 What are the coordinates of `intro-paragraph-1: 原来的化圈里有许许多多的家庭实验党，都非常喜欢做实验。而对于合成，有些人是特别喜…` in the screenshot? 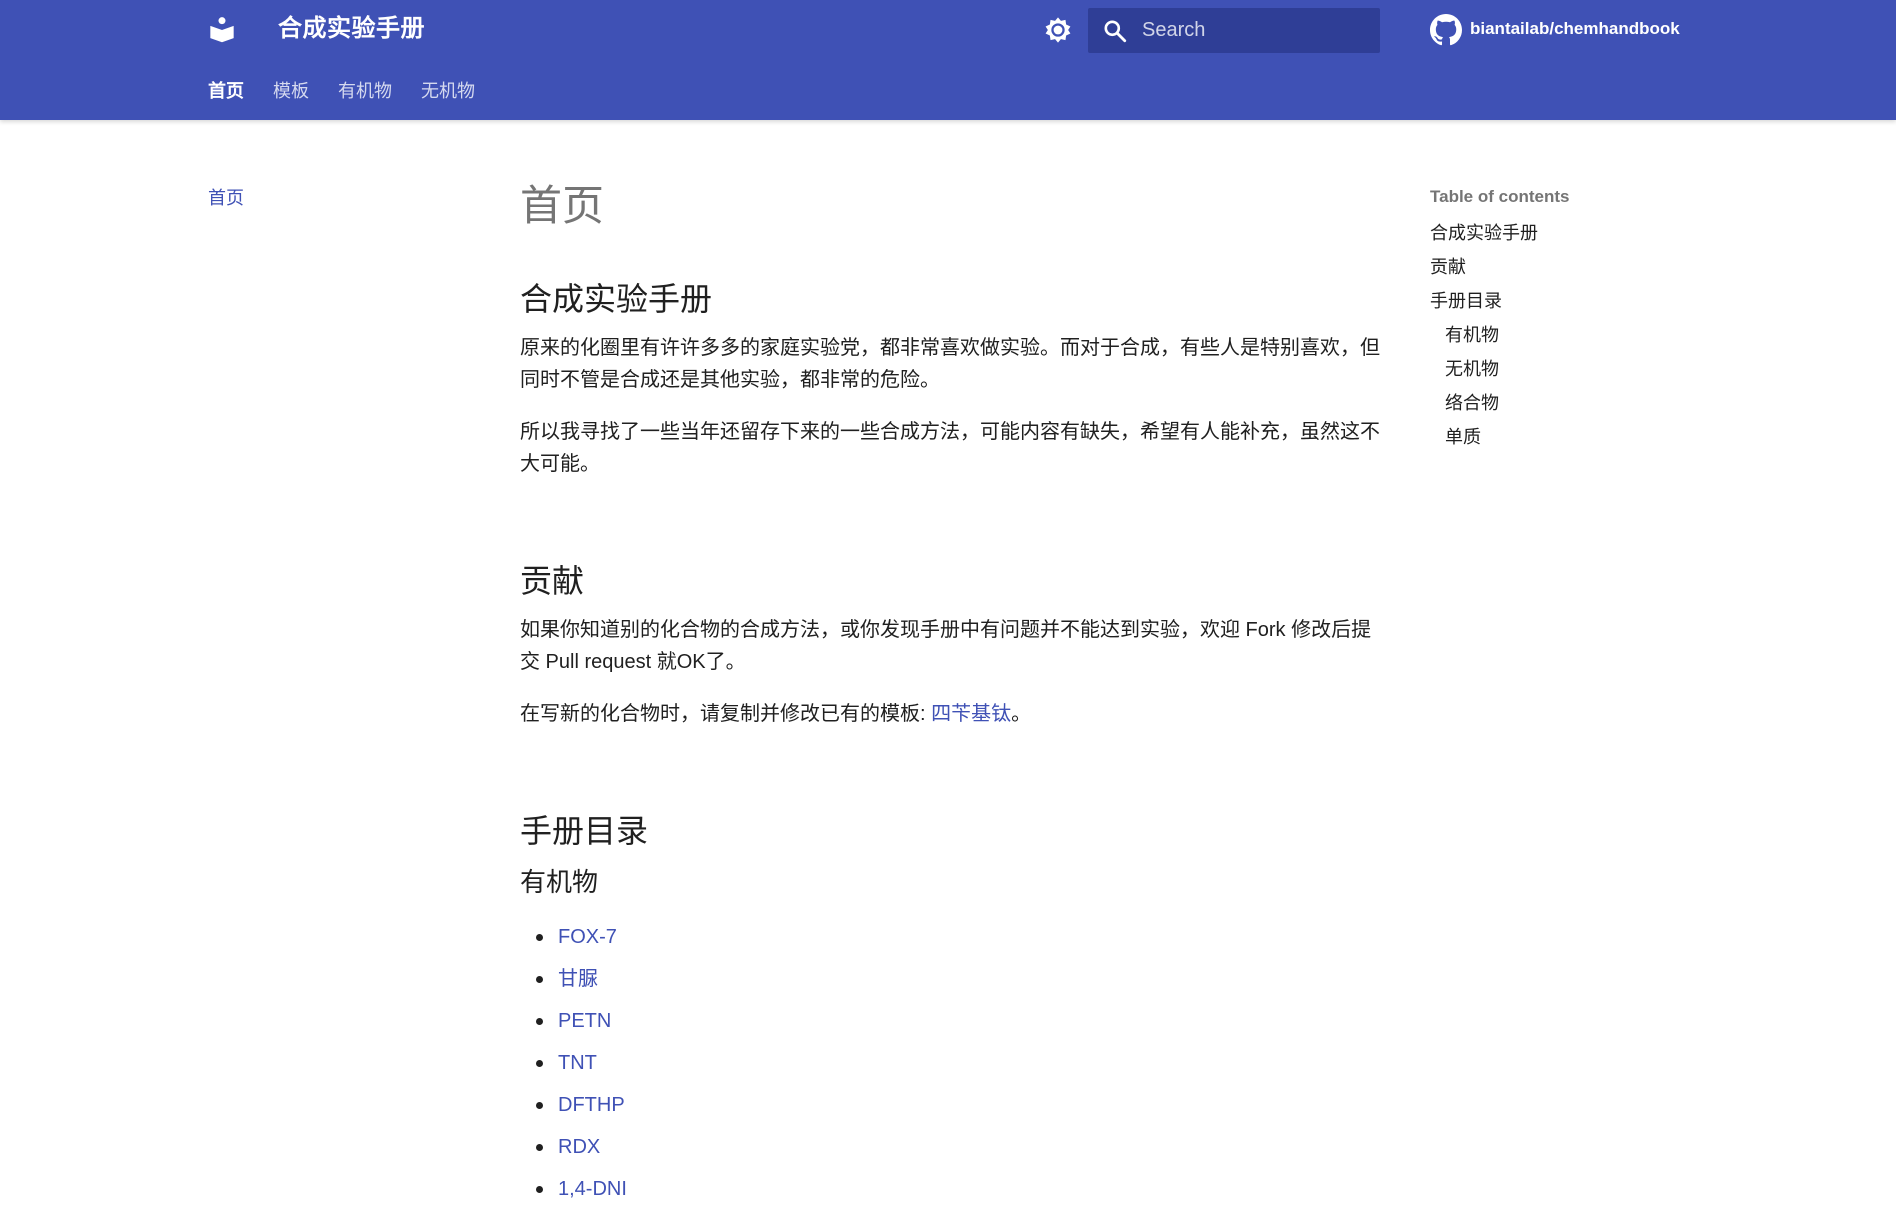 It's located at (950, 364).